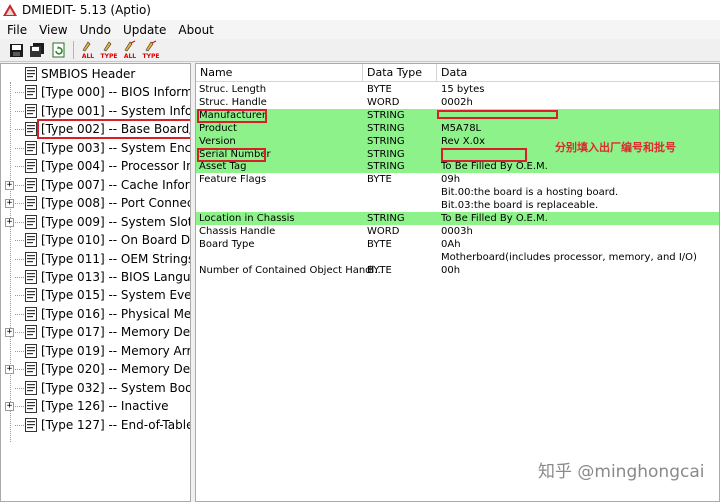 The width and height of the screenshot is (720, 502). What do you see at coordinates (379, 244) in the screenshot?
I see `cell-data-type: BYTE` at bounding box center [379, 244].